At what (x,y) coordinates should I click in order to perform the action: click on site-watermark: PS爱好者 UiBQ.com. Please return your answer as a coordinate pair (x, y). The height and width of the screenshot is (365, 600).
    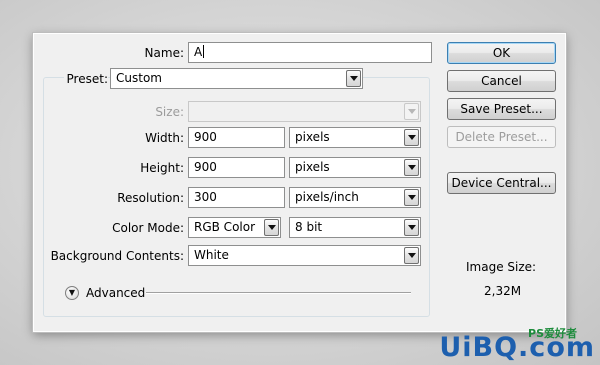
    Looking at the image, I should click on (517, 345).